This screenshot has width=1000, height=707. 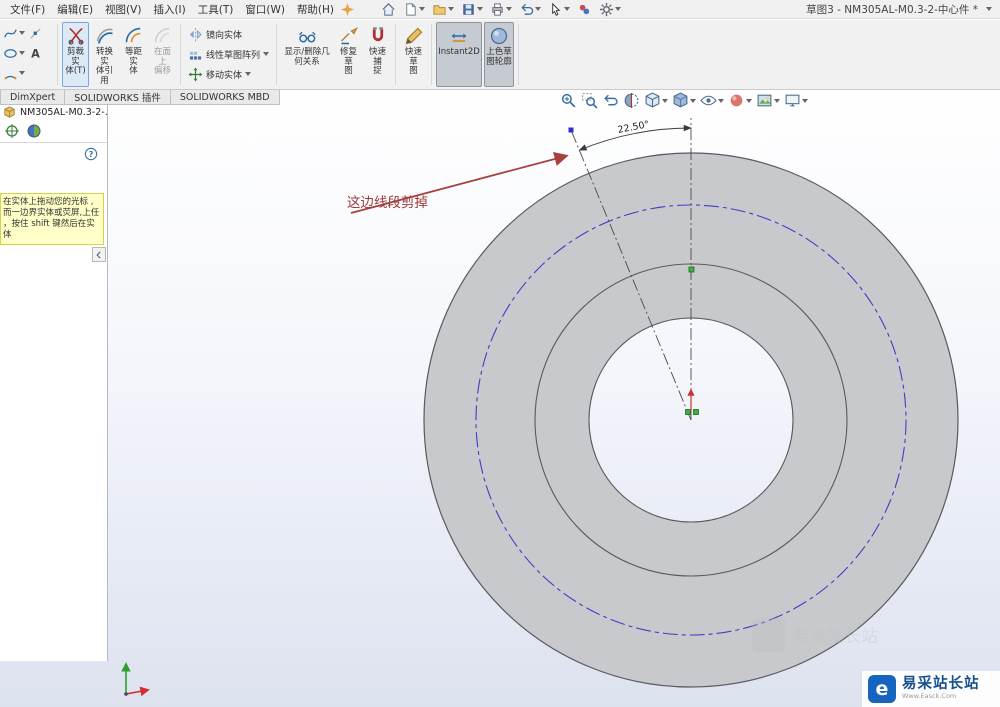 What do you see at coordinates (163, 36) in the screenshot?
I see `offset-on-face-icon` at bounding box center [163, 36].